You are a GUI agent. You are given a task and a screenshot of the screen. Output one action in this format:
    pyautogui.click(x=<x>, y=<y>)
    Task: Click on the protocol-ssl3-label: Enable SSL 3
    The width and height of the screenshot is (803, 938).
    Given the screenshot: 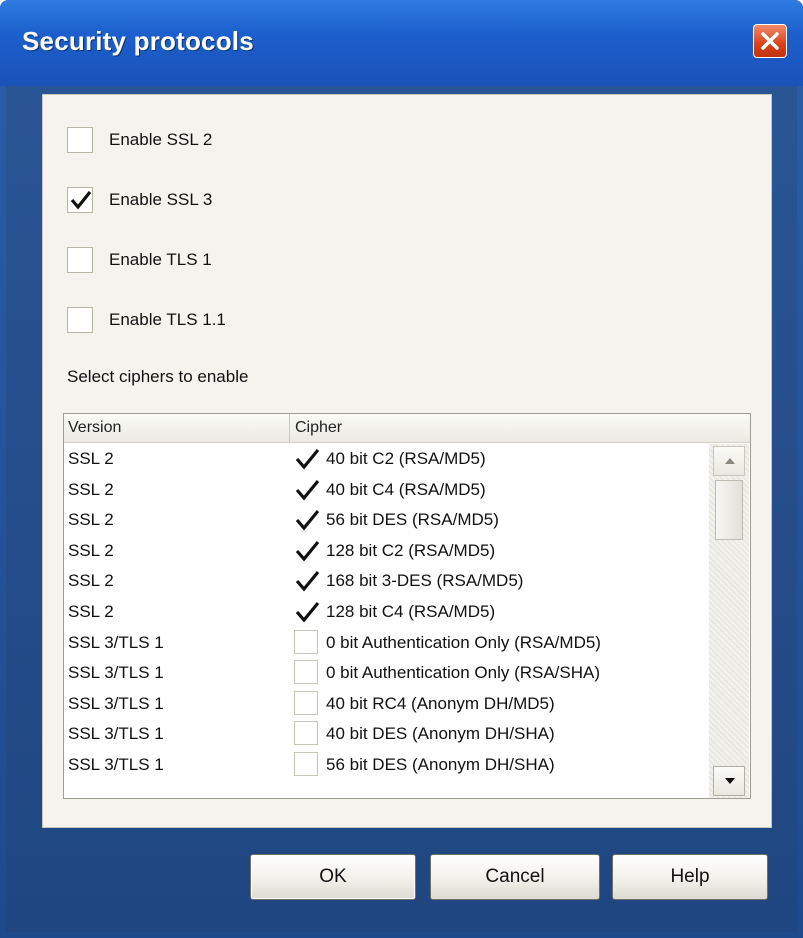 What is the action you would take?
    pyautogui.click(x=161, y=199)
    